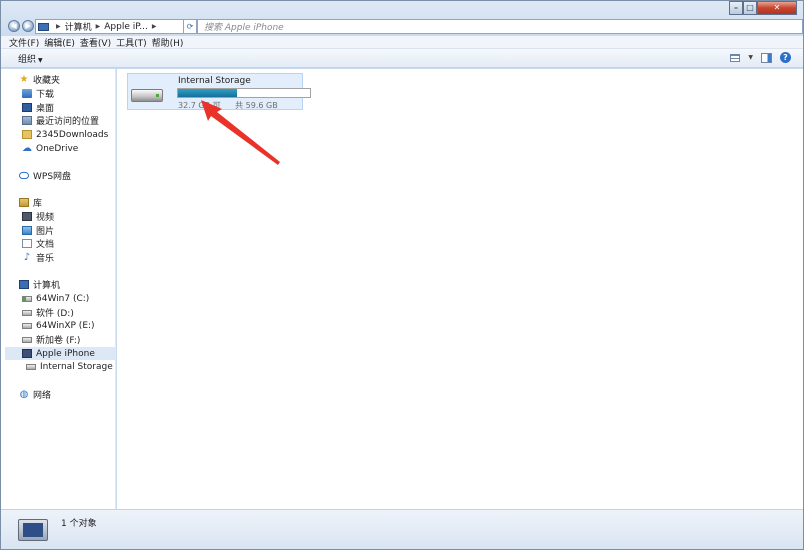 The width and height of the screenshot is (804, 550). What do you see at coordinates (55, 314) in the screenshot?
I see `nav-label: 软件 (D:)` at bounding box center [55, 314].